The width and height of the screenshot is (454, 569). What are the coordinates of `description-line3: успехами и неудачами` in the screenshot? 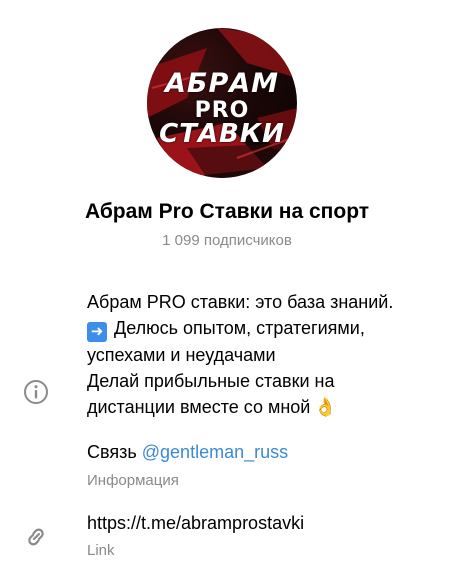 It's located at (181, 355).